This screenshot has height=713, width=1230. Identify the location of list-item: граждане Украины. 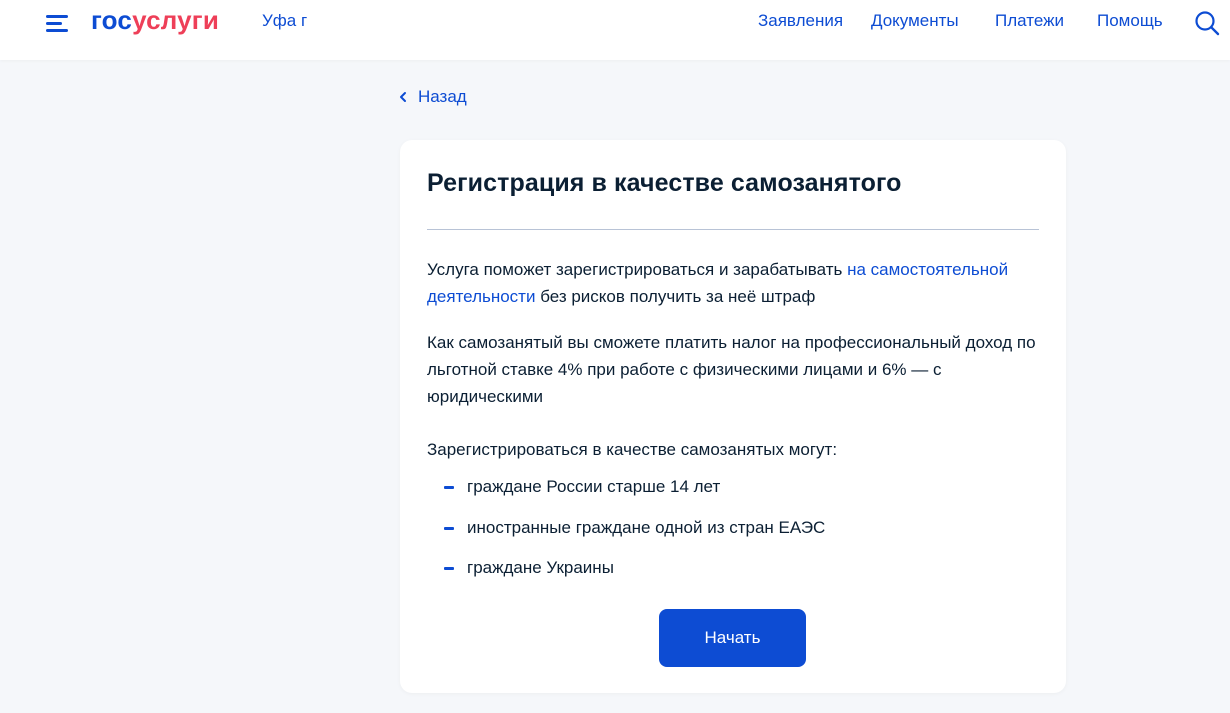
(733, 574).